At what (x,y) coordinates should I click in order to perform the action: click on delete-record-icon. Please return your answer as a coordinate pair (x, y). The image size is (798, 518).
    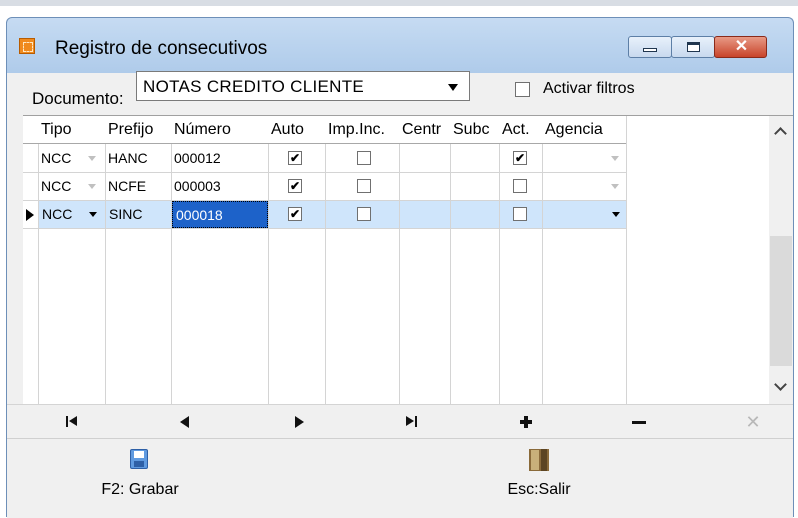
    Looking at the image, I should click on (639, 422).